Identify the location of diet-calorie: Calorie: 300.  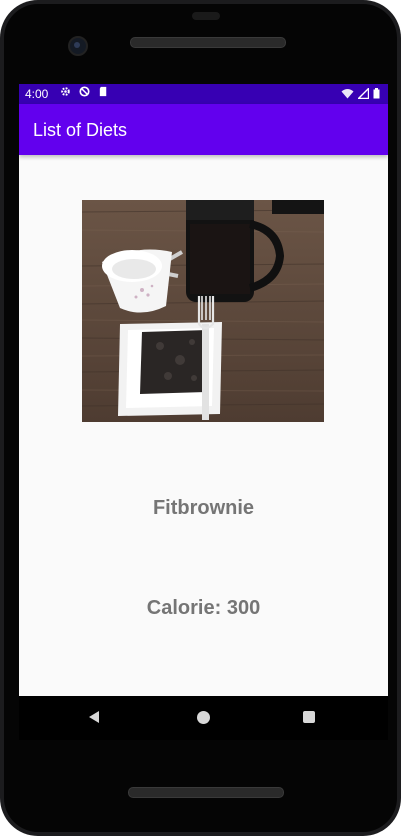
(203, 608).